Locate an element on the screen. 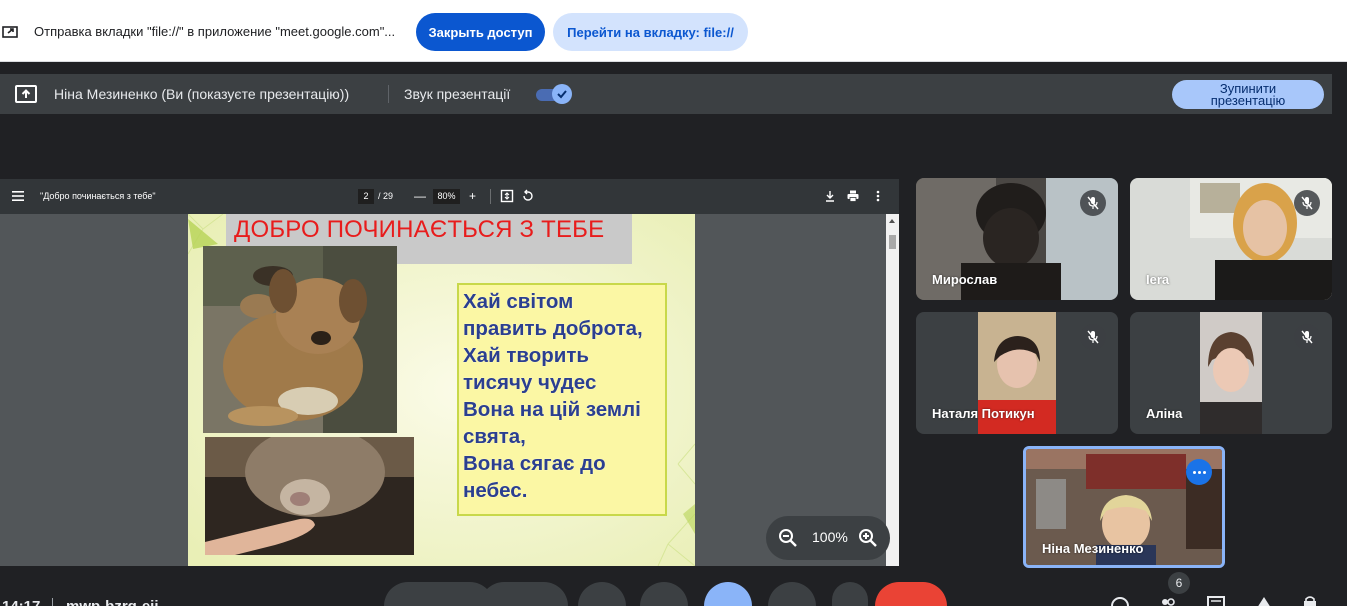  scrollbar-thumb is located at coordinates (892, 242).